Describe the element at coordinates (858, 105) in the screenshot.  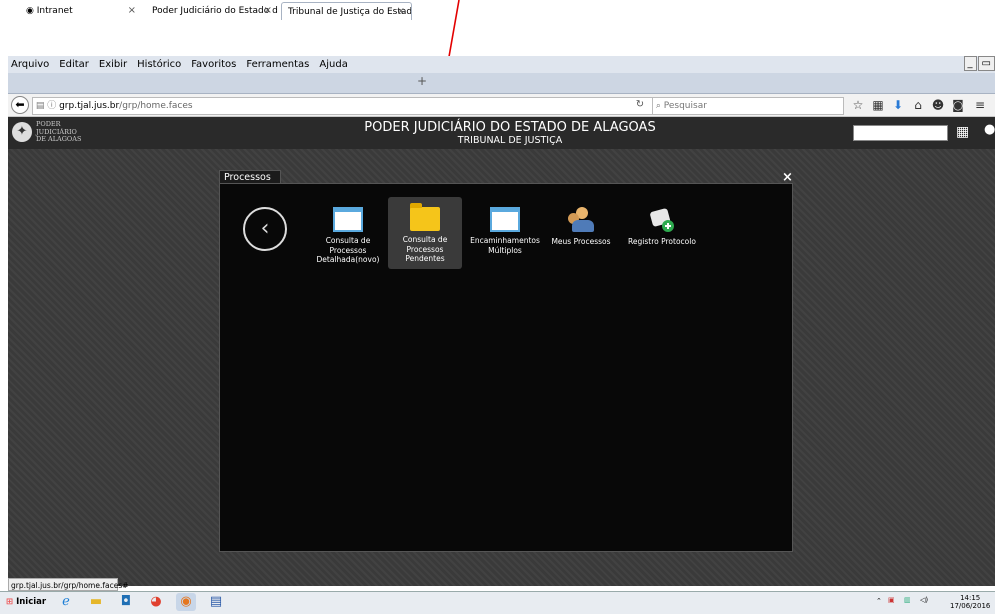
I see `bookmark-star-icon: ☆` at that location.